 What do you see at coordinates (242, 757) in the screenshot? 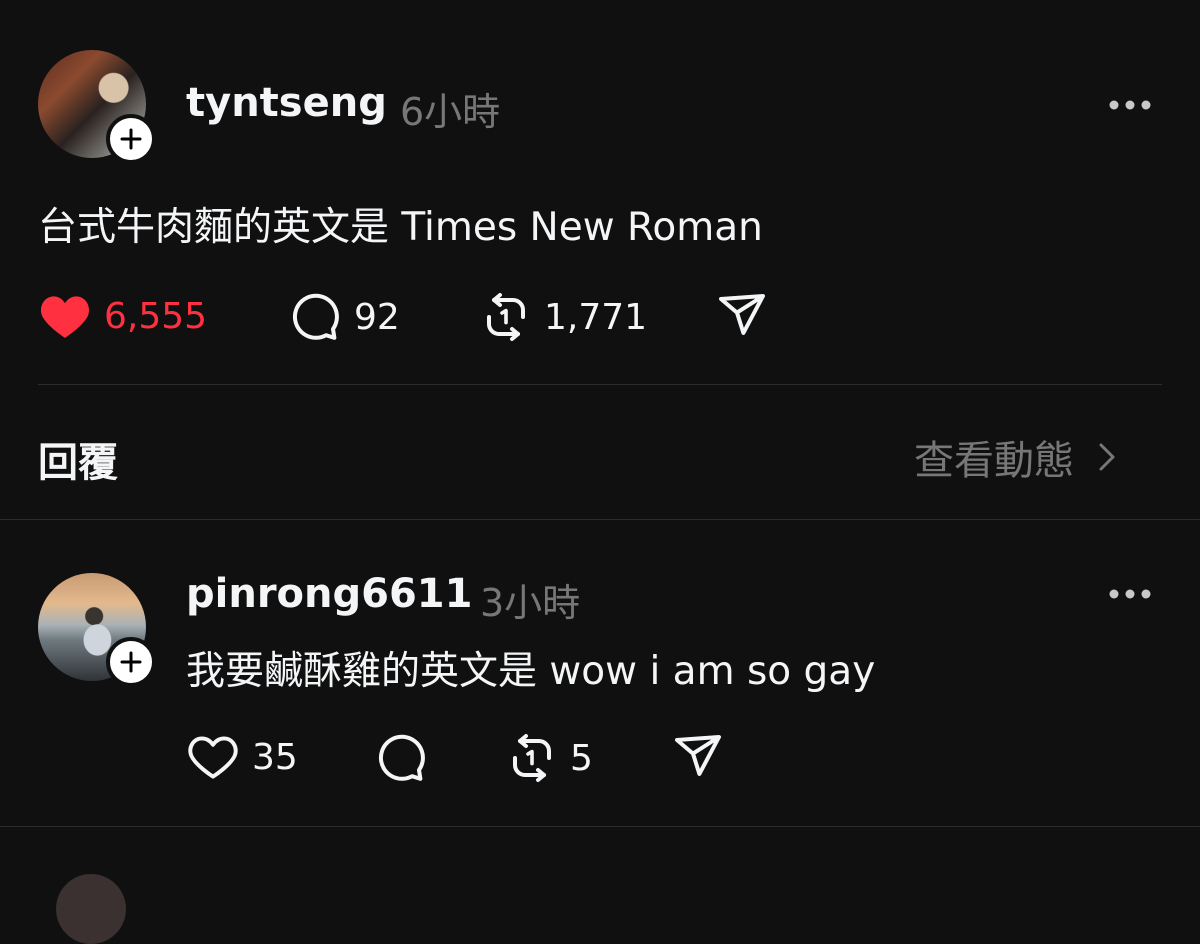
I see `like-button: 35` at bounding box center [242, 757].